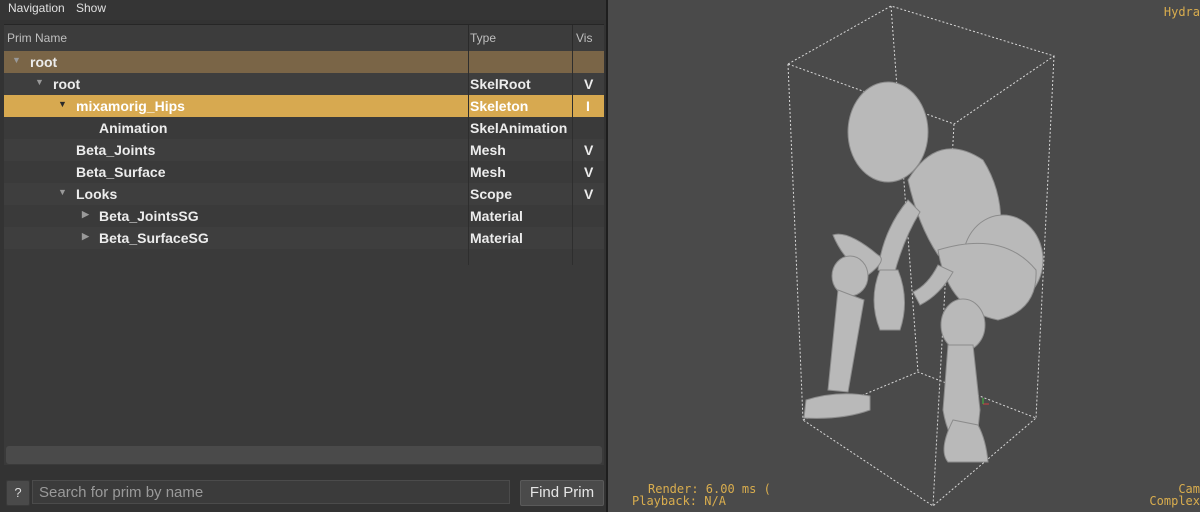 The height and width of the screenshot is (512, 1200). Describe the element at coordinates (588, 106) in the screenshot. I see `prim-vis: I` at that location.